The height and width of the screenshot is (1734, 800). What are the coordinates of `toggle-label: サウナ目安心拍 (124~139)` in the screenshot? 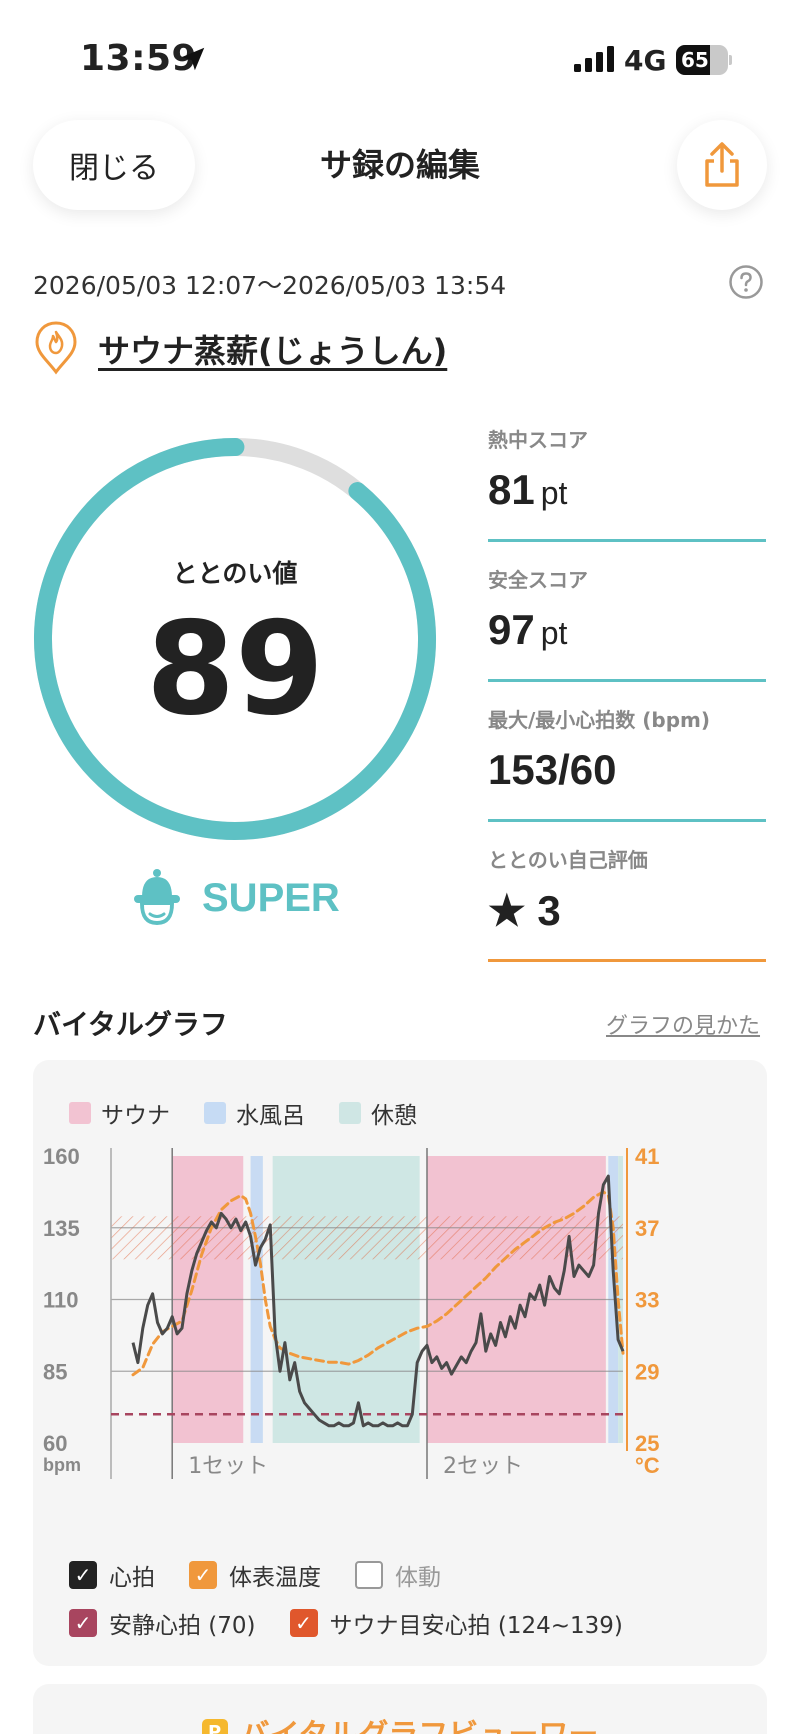 It's located at (476, 1626).